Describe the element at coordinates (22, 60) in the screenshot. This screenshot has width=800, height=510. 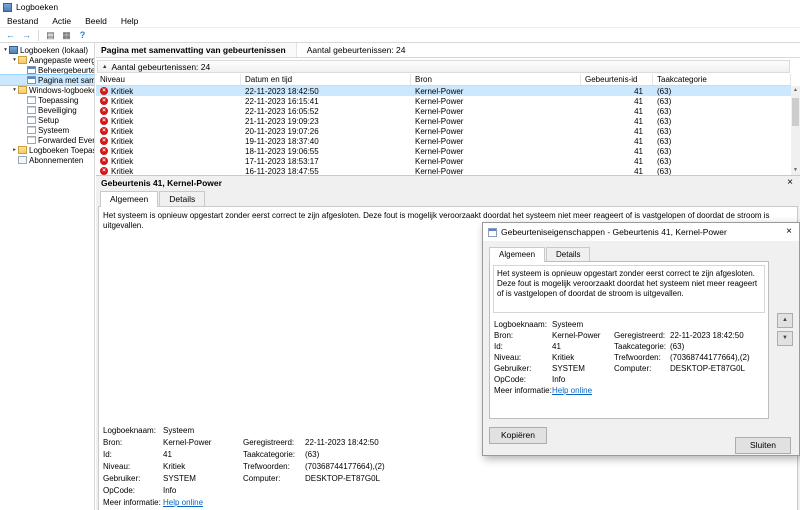
I see `folder-icon` at that location.